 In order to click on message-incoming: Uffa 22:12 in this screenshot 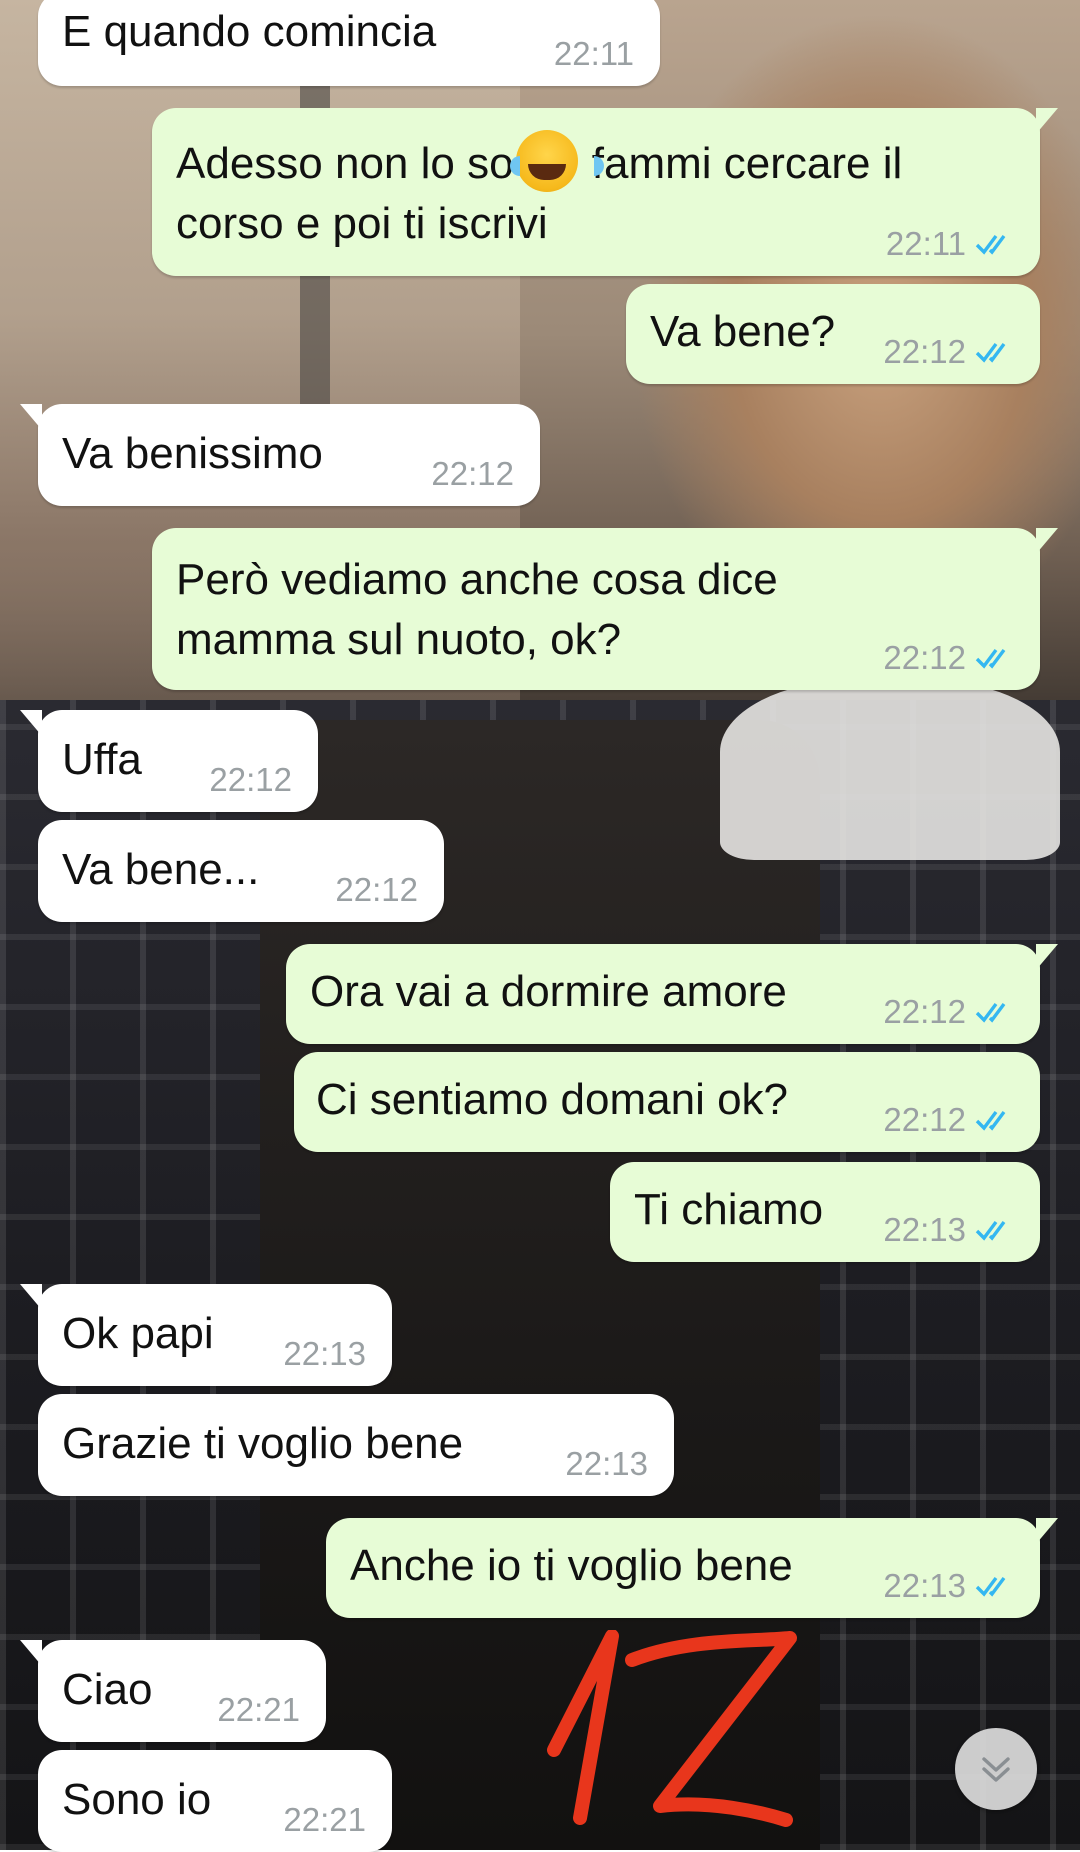, I will do `click(169, 761)`.